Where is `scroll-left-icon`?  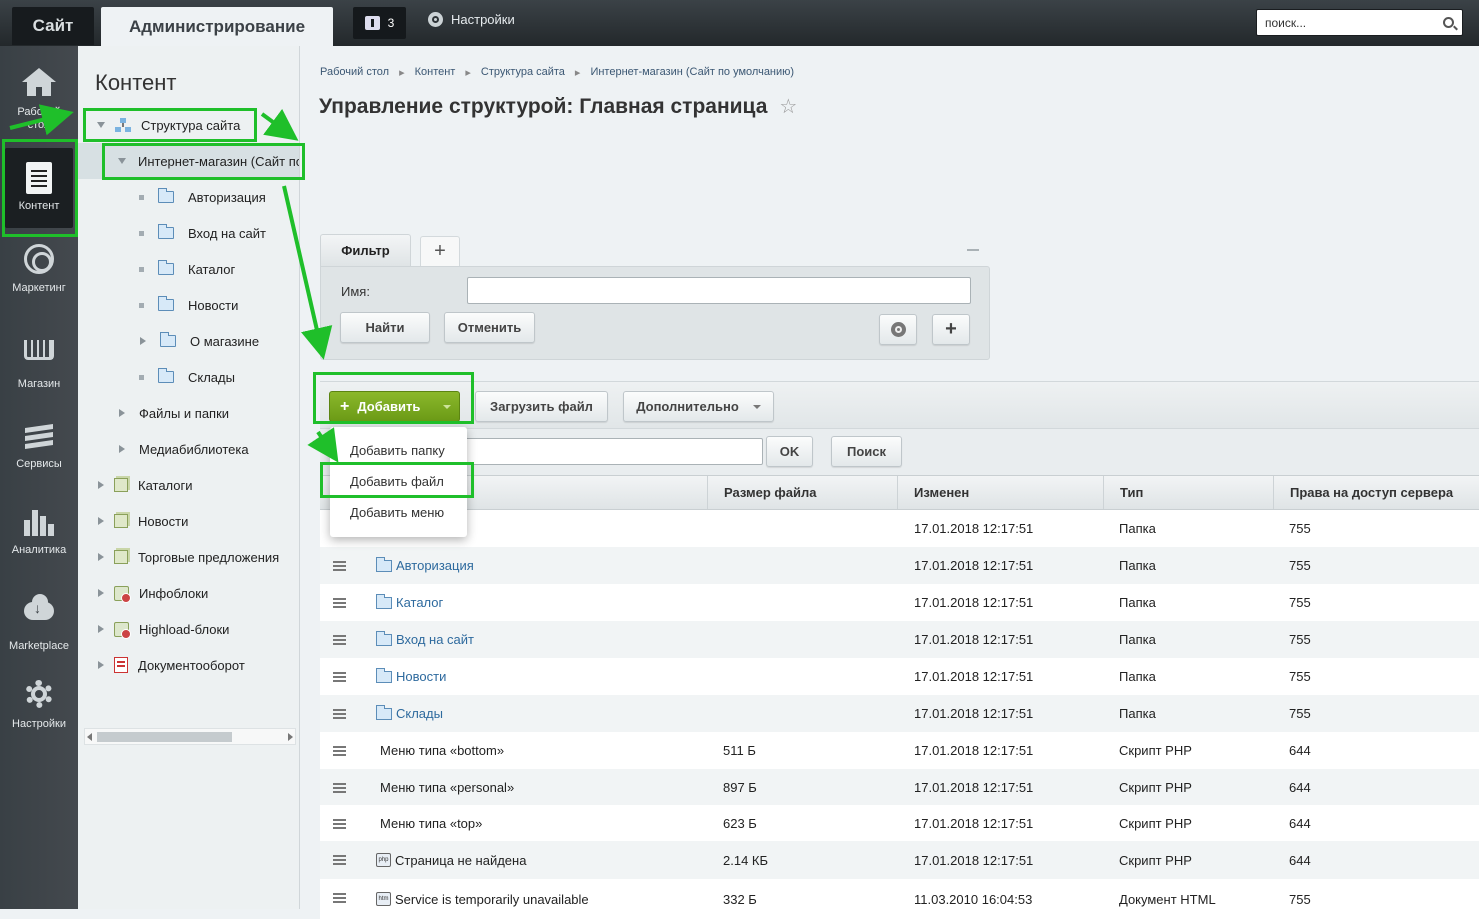 scroll-left-icon is located at coordinates (89, 737).